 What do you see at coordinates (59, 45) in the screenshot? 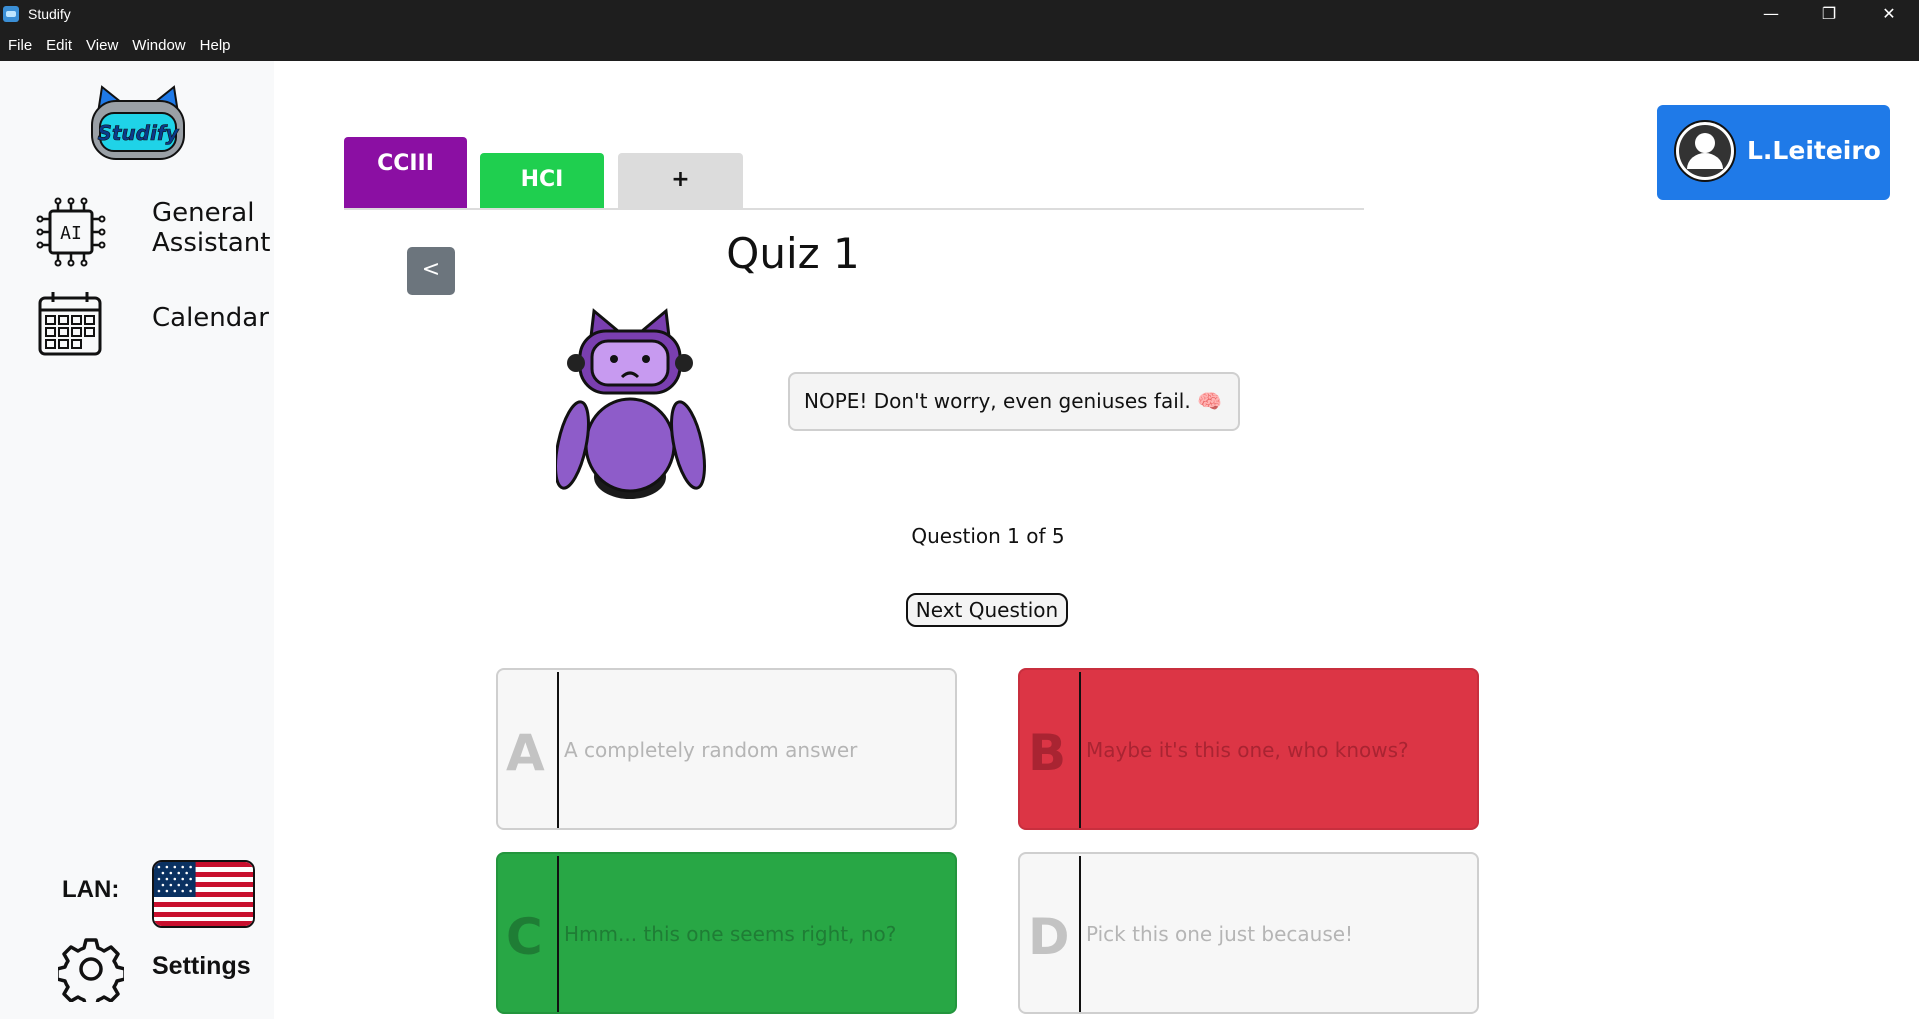
I see `menu-edit: Edit` at bounding box center [59, 45].